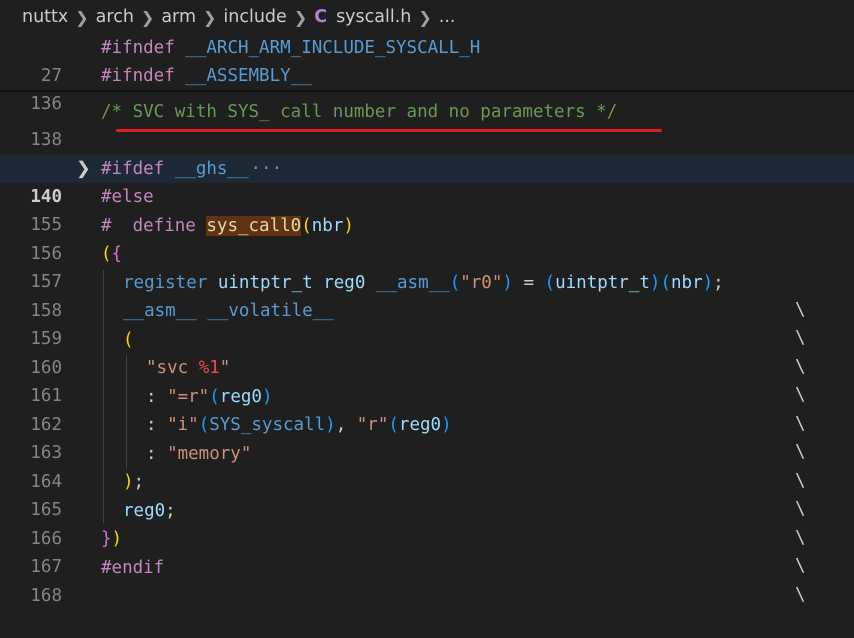 This screenshot has width=854, height=638. I want to click on function-name-highlight: sys_call0, so click(254, 226).